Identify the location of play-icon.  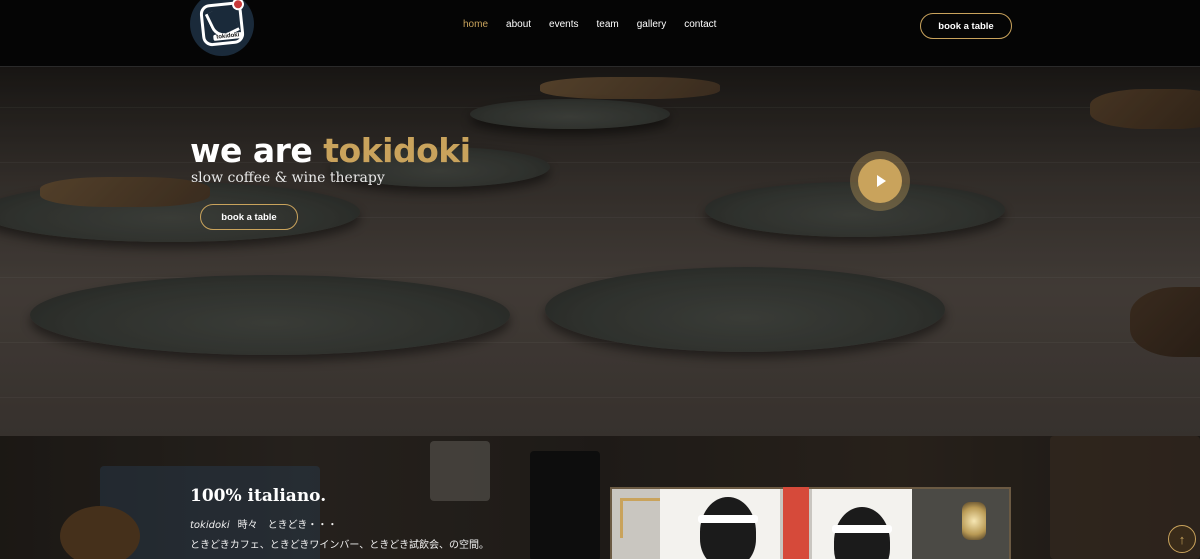
(881, 181).